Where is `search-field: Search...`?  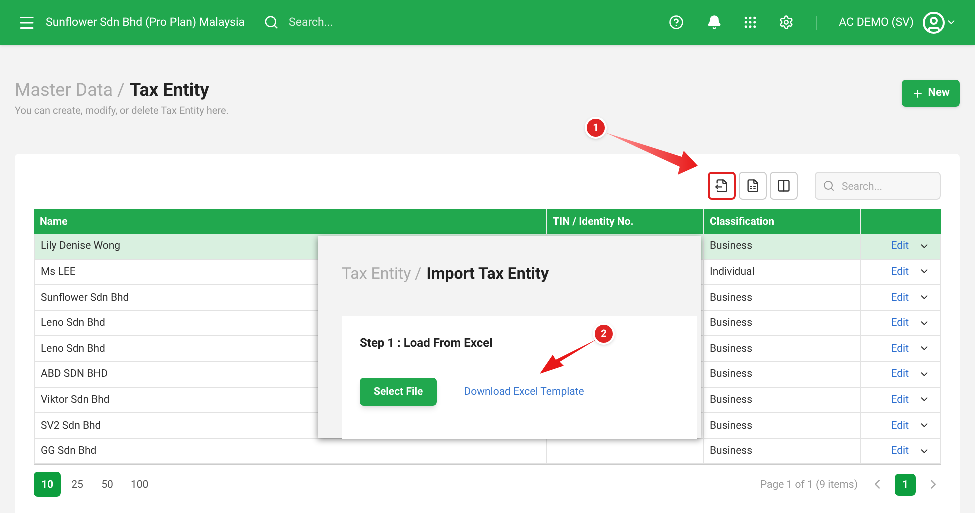
search-field: Search... is located at coordinates (364, 23).